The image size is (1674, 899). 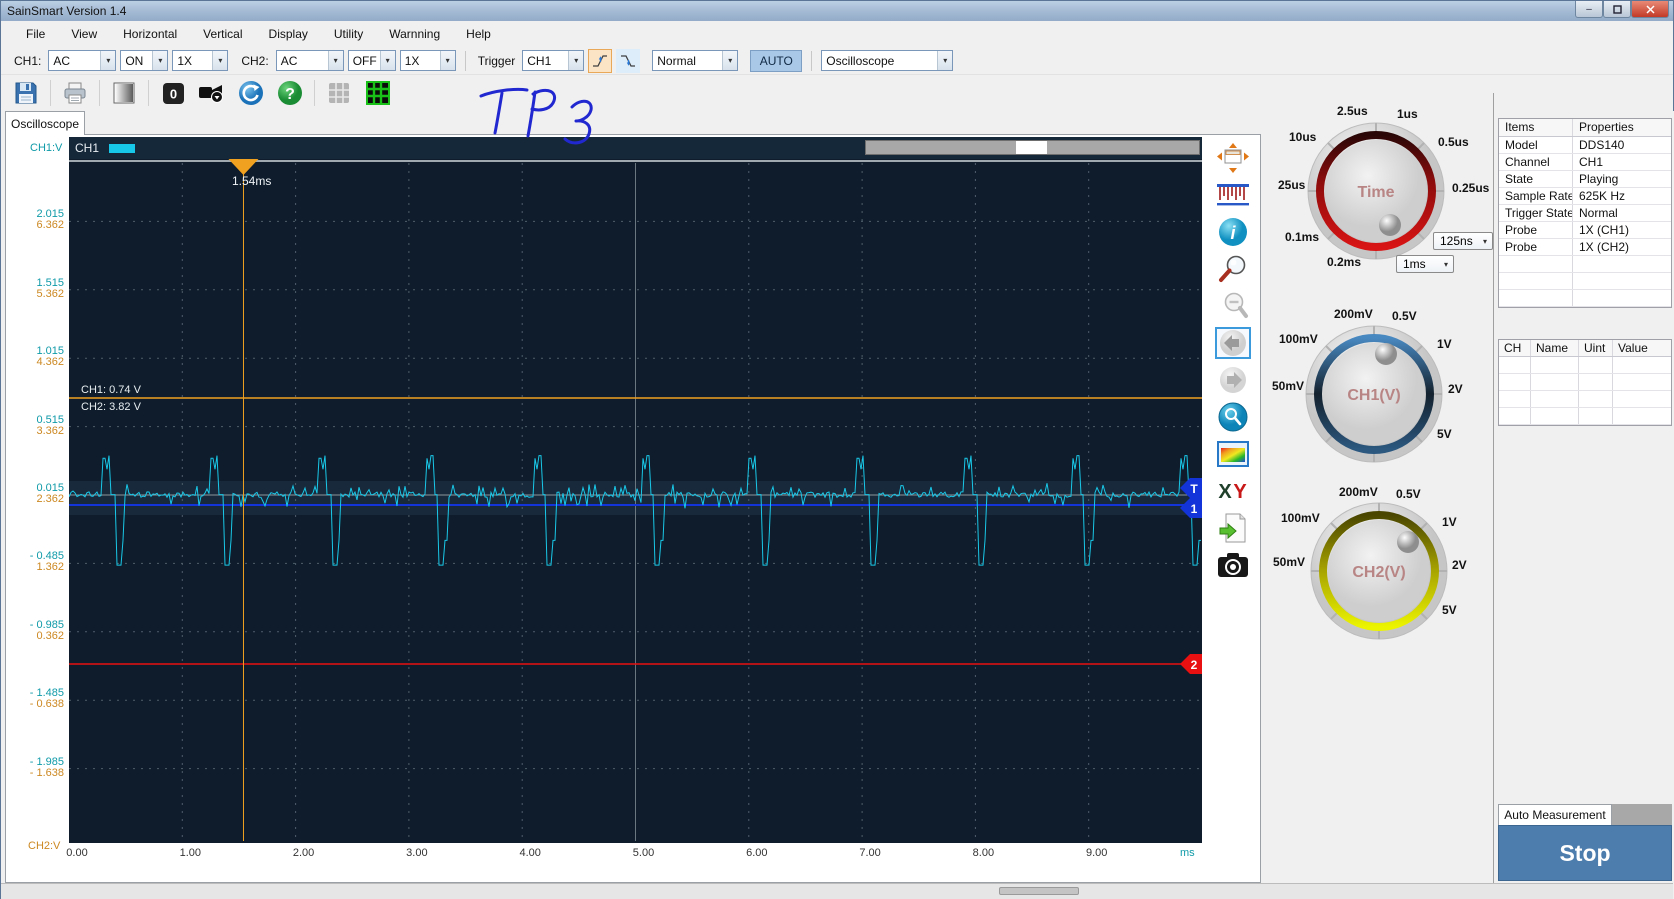 What do you see at coordinates (1292, 185) in the screenshot?
I see `time-knob-scale-label: 25us` at bounding box center [1292, 185].